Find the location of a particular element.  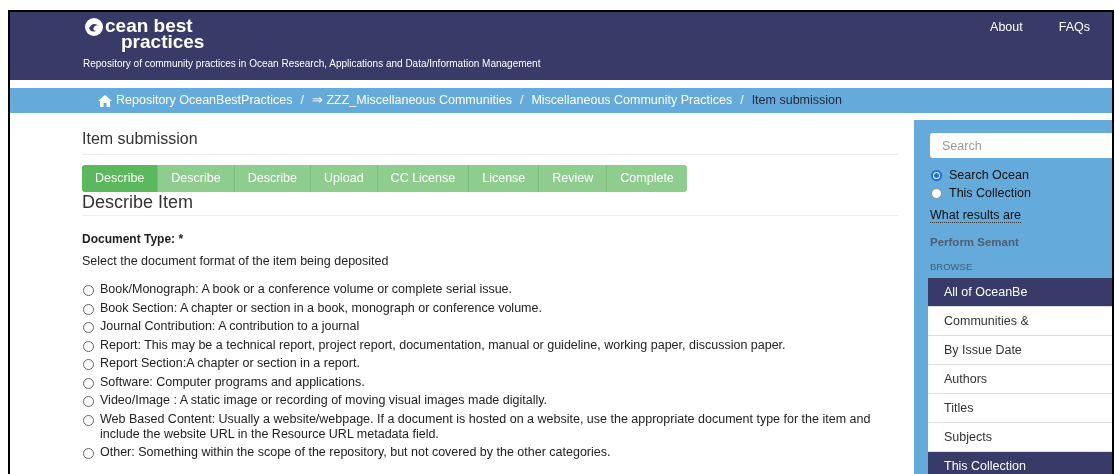

browse-header: This Collection is located at coordinates (1020, 462).